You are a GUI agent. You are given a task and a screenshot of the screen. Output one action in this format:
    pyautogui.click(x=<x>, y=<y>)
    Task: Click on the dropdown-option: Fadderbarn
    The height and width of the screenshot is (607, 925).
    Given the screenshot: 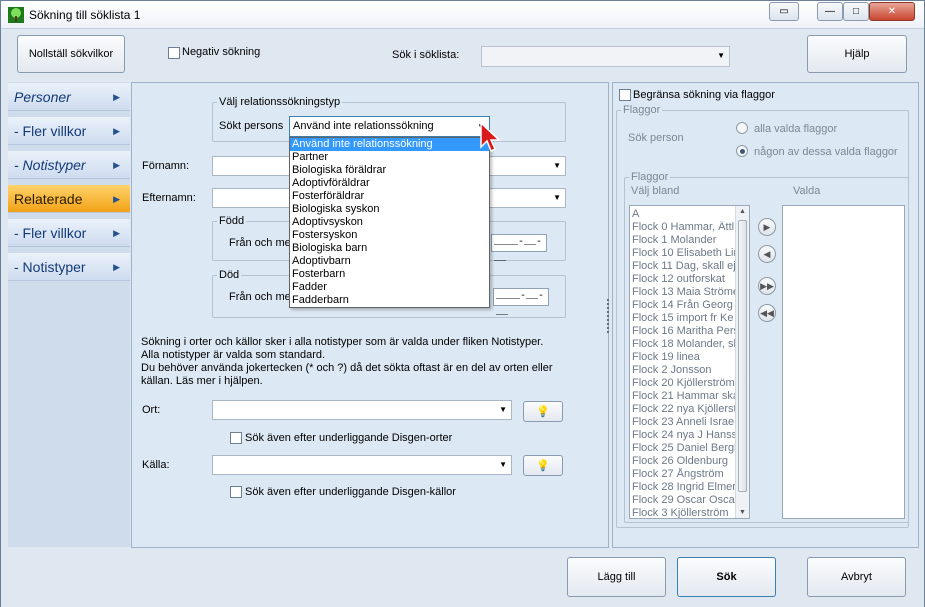 What is the action you would take?
    pyautogui.click(x=389, y=300)
    